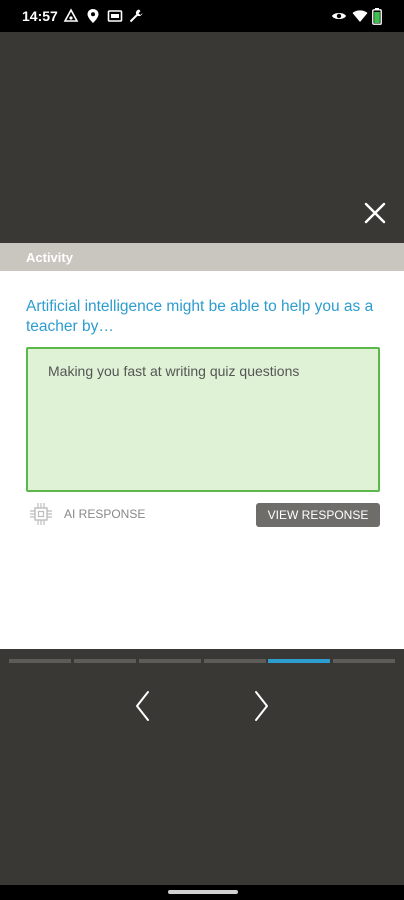  Describe the element at coordinates (375, 213) in the screenshot. I see `close-button` at that location.